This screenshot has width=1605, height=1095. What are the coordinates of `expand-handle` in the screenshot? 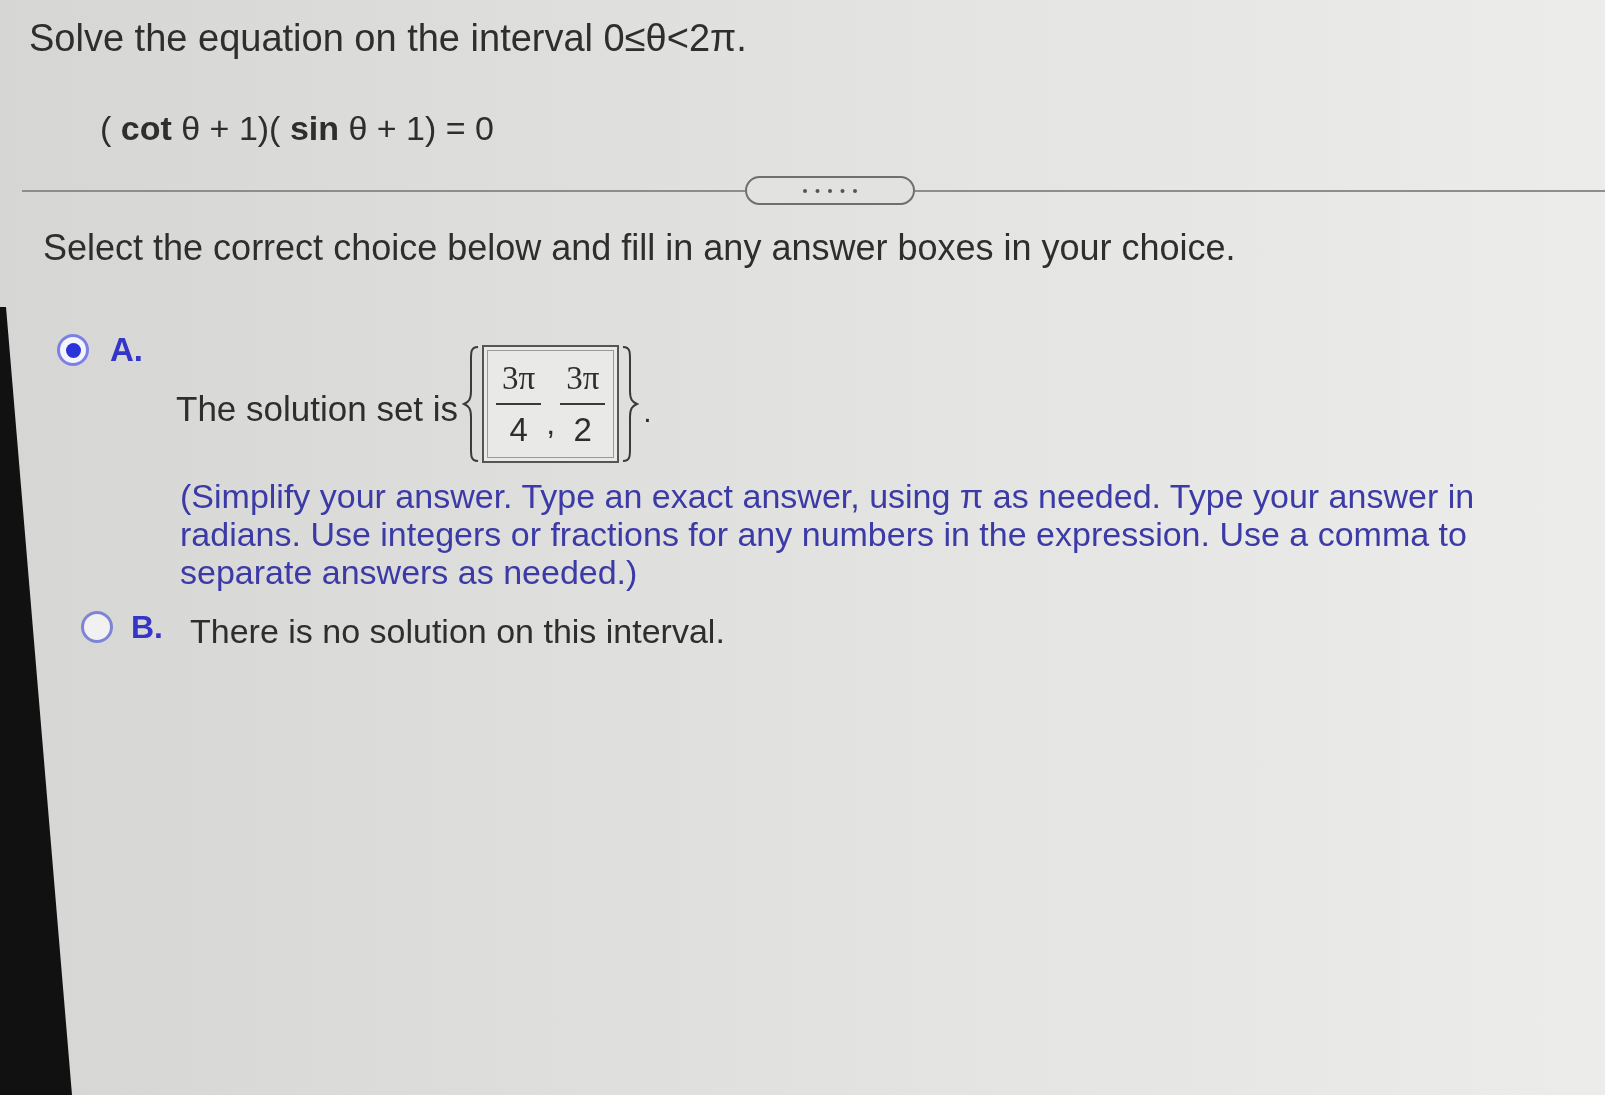 It's located at (830, 190).